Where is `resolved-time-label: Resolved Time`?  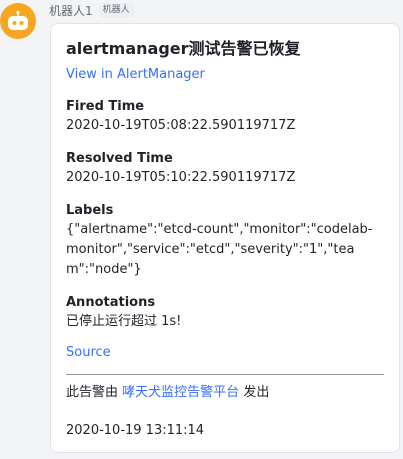 resolved-time-label: Resolved Time is located at coordinates (119, 158).